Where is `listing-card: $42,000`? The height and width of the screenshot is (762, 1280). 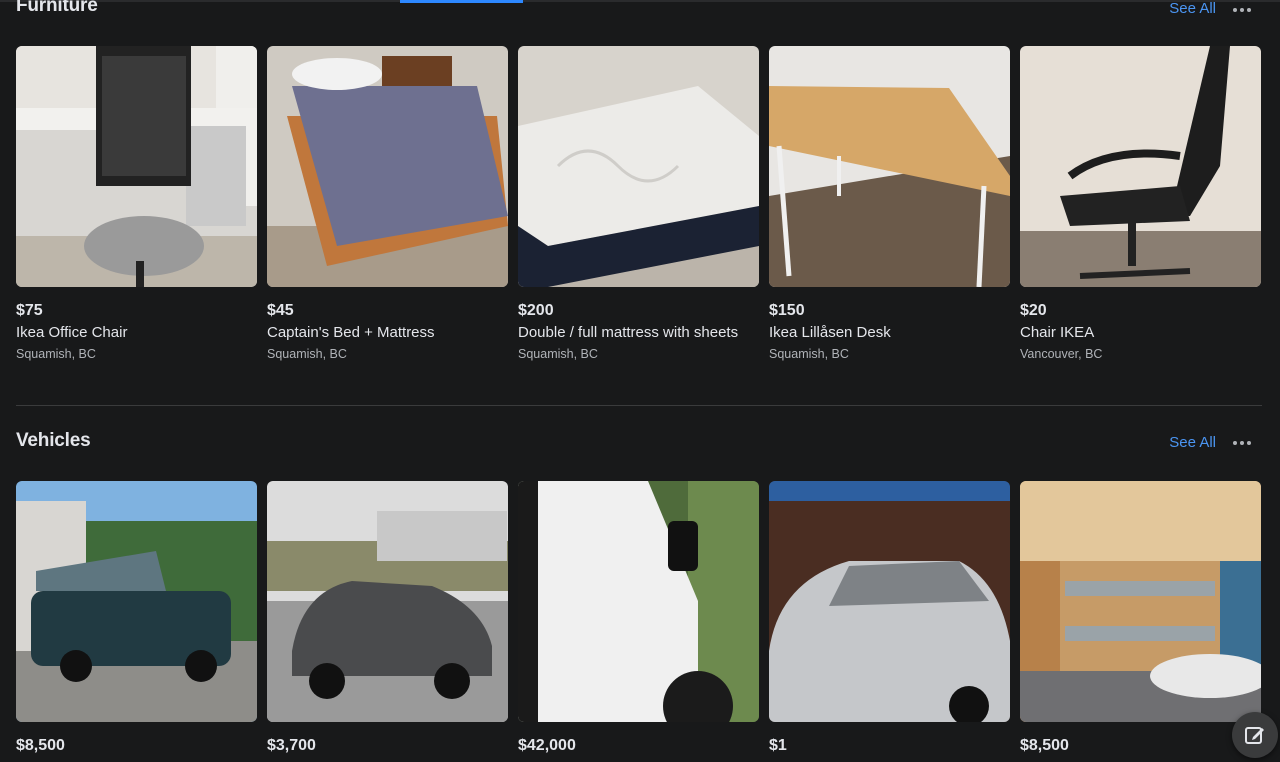
listing-card: $42,000 is located at coordinates (638, 618).